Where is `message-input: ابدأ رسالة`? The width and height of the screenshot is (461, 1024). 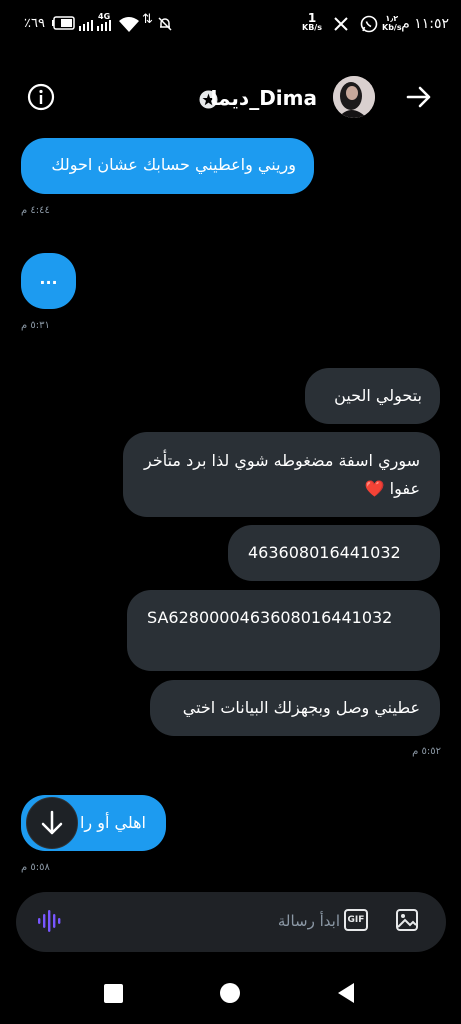
message-input: ابدأ رسالة is located at coordinates (309, 921).